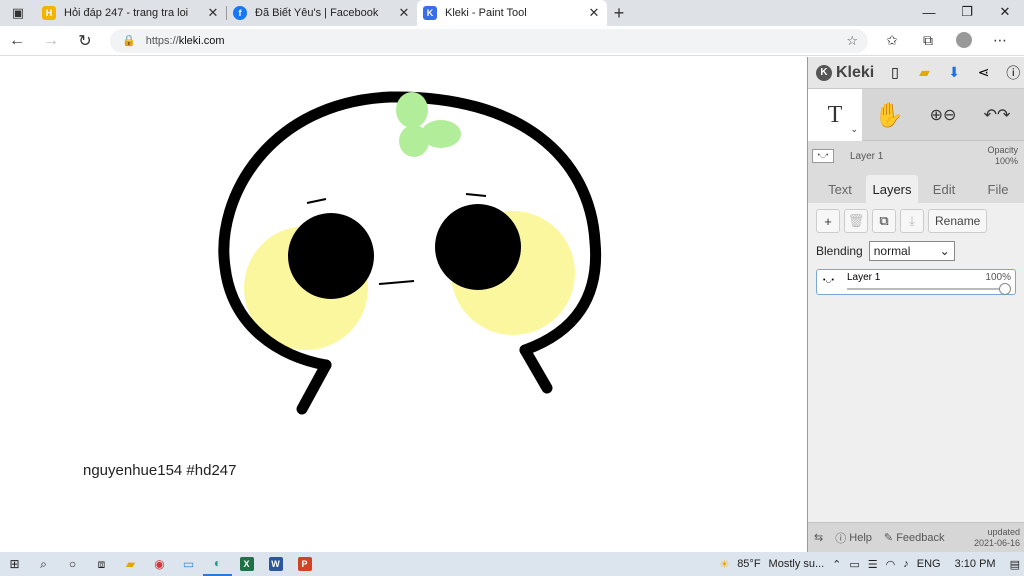 This screenshot has width=1024, height=576. What do you see at coordinates (998, 277) in the screenshot?
I see `layer-opacity: 100%` at bounding box center [998, 277].